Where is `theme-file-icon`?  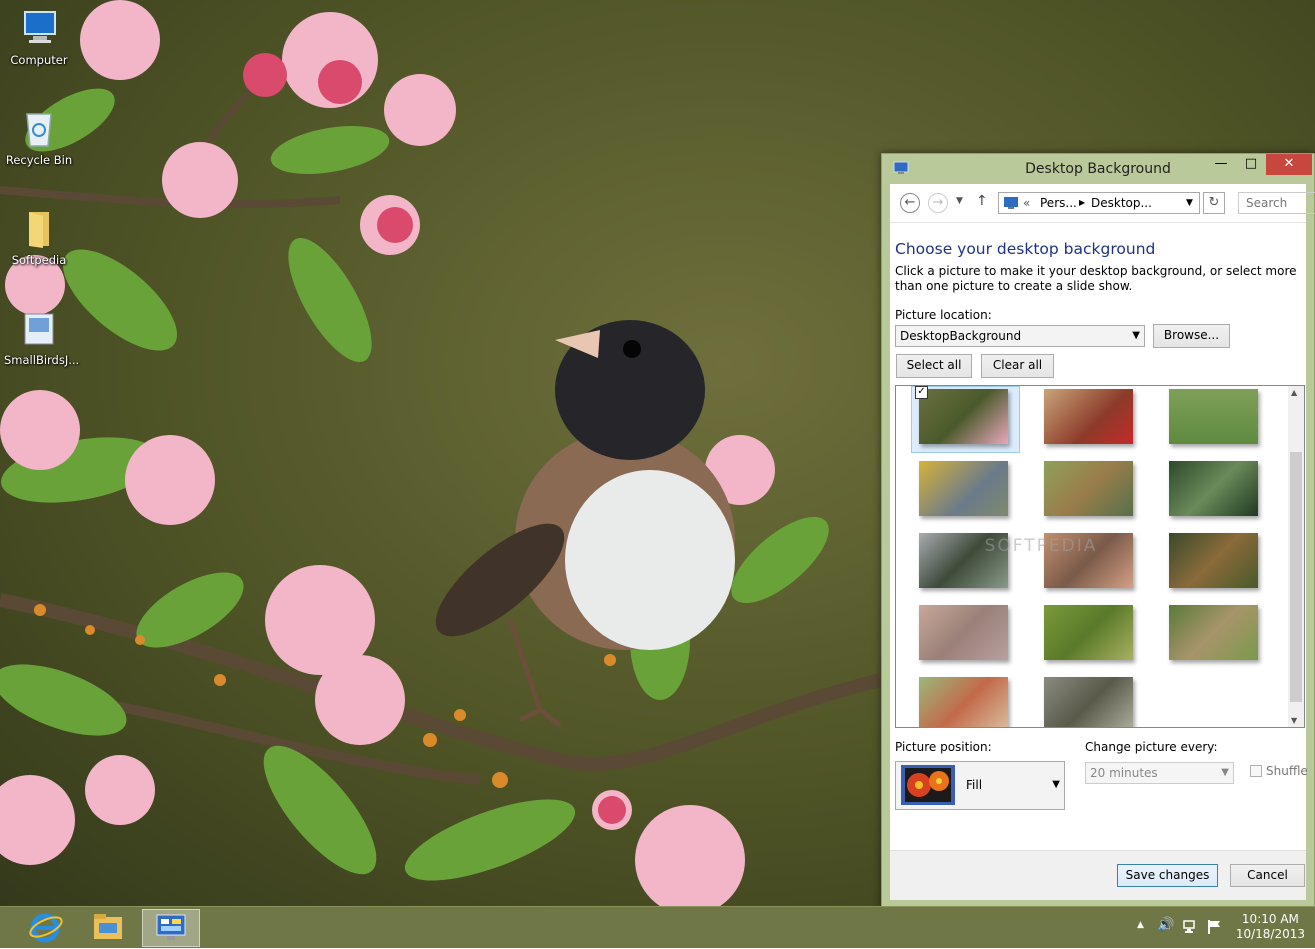
theme-file-icon is located at coordinates (39, 329).